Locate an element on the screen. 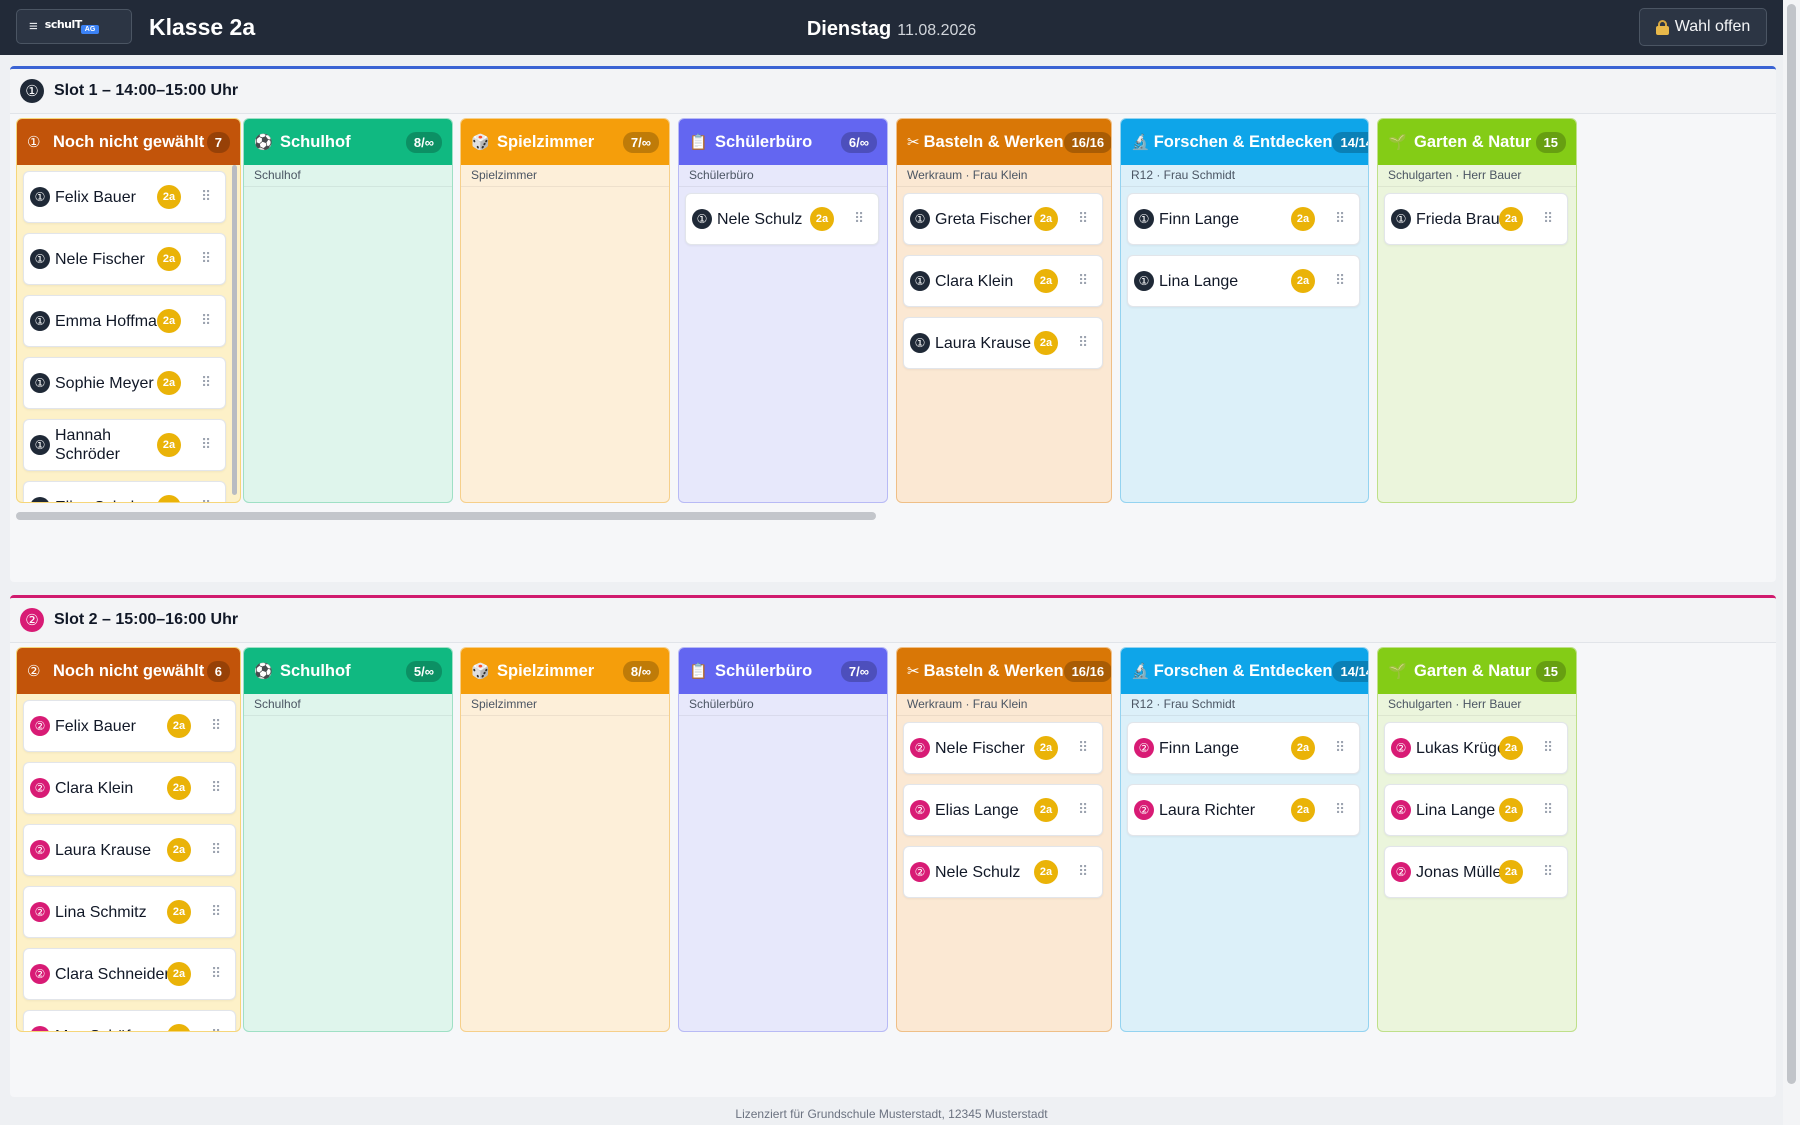  student-card: ① Frieda Braun 2a ⠿ is located at coordinates (1476, 219).